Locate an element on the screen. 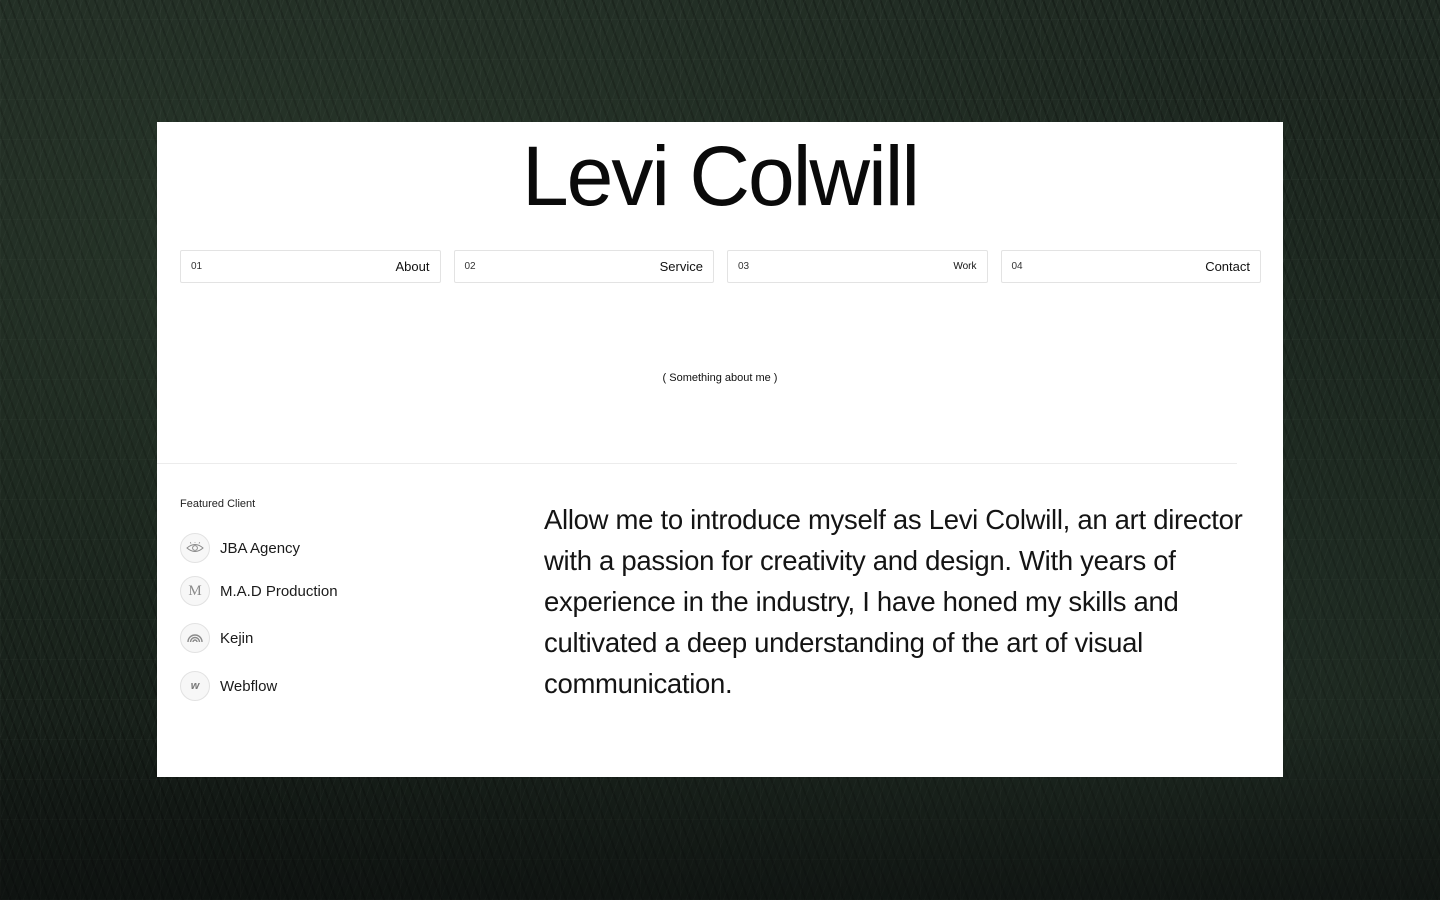 This screenshot has width=1440, height=900. webflow-icon: w is located at coordinates (195, 686).